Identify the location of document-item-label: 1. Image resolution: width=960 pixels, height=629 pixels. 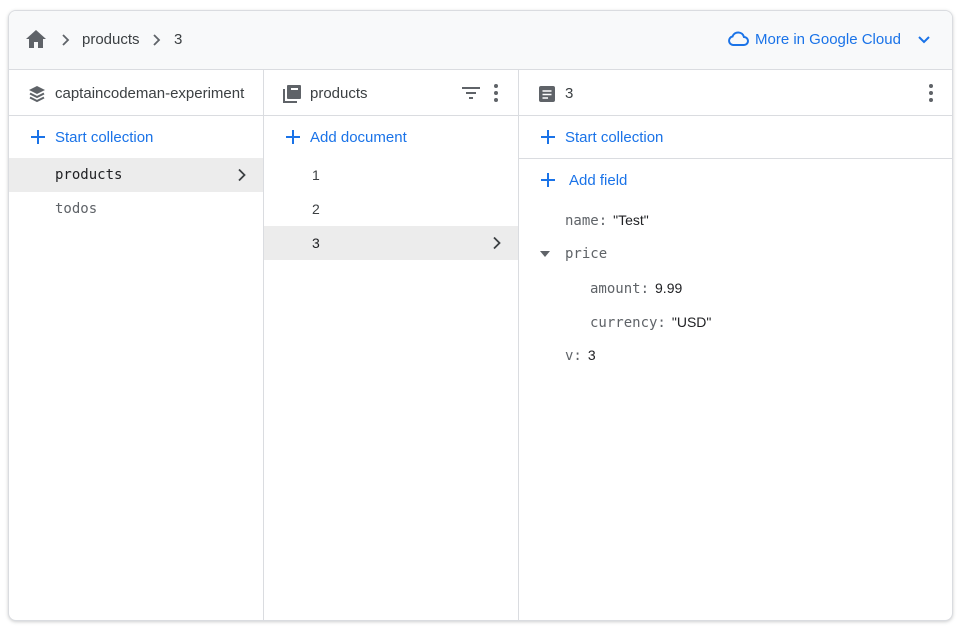
(316, 175).